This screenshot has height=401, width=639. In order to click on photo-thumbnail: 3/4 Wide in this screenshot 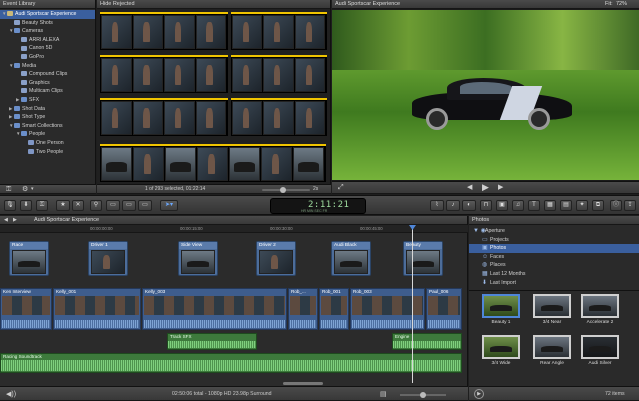, I will do `click(501, 350)`.